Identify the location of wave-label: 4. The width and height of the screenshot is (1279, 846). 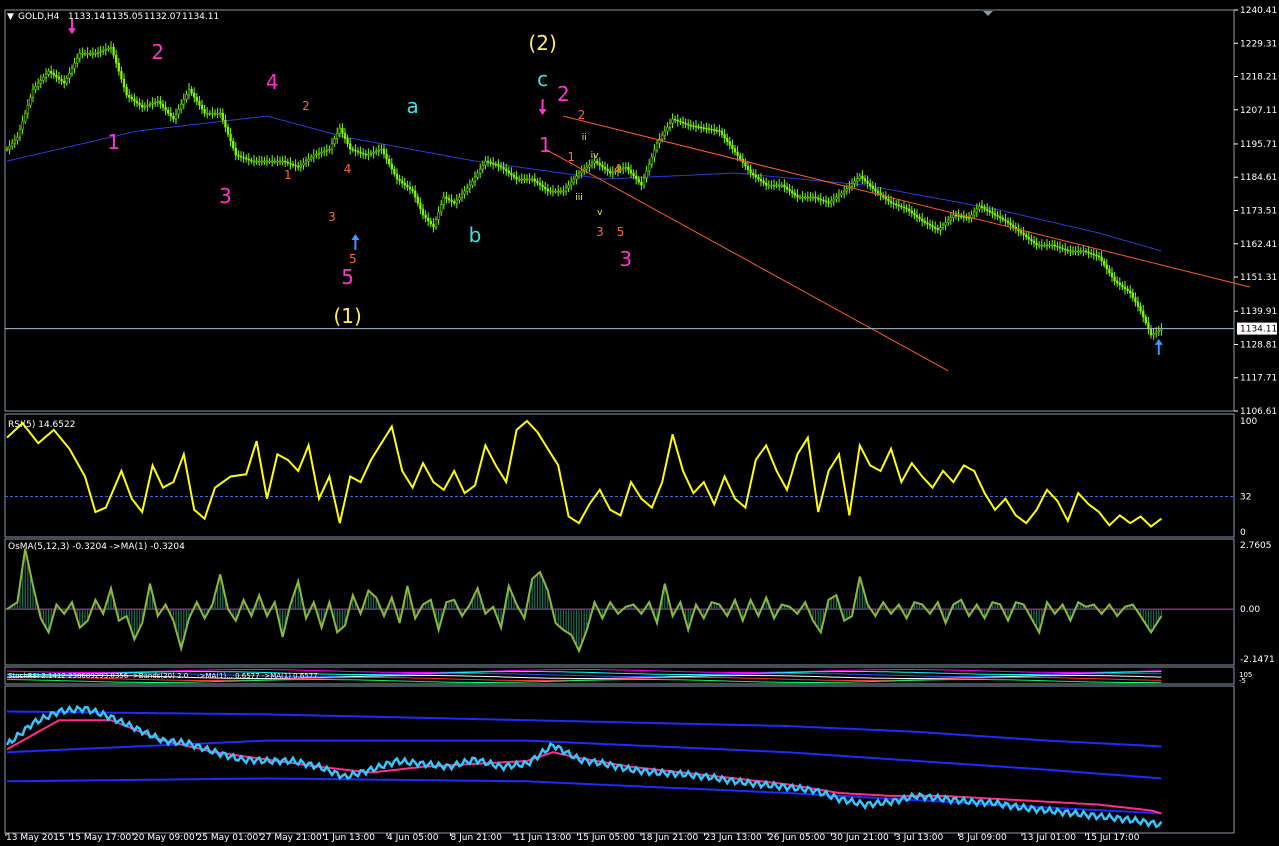
(272, 82).